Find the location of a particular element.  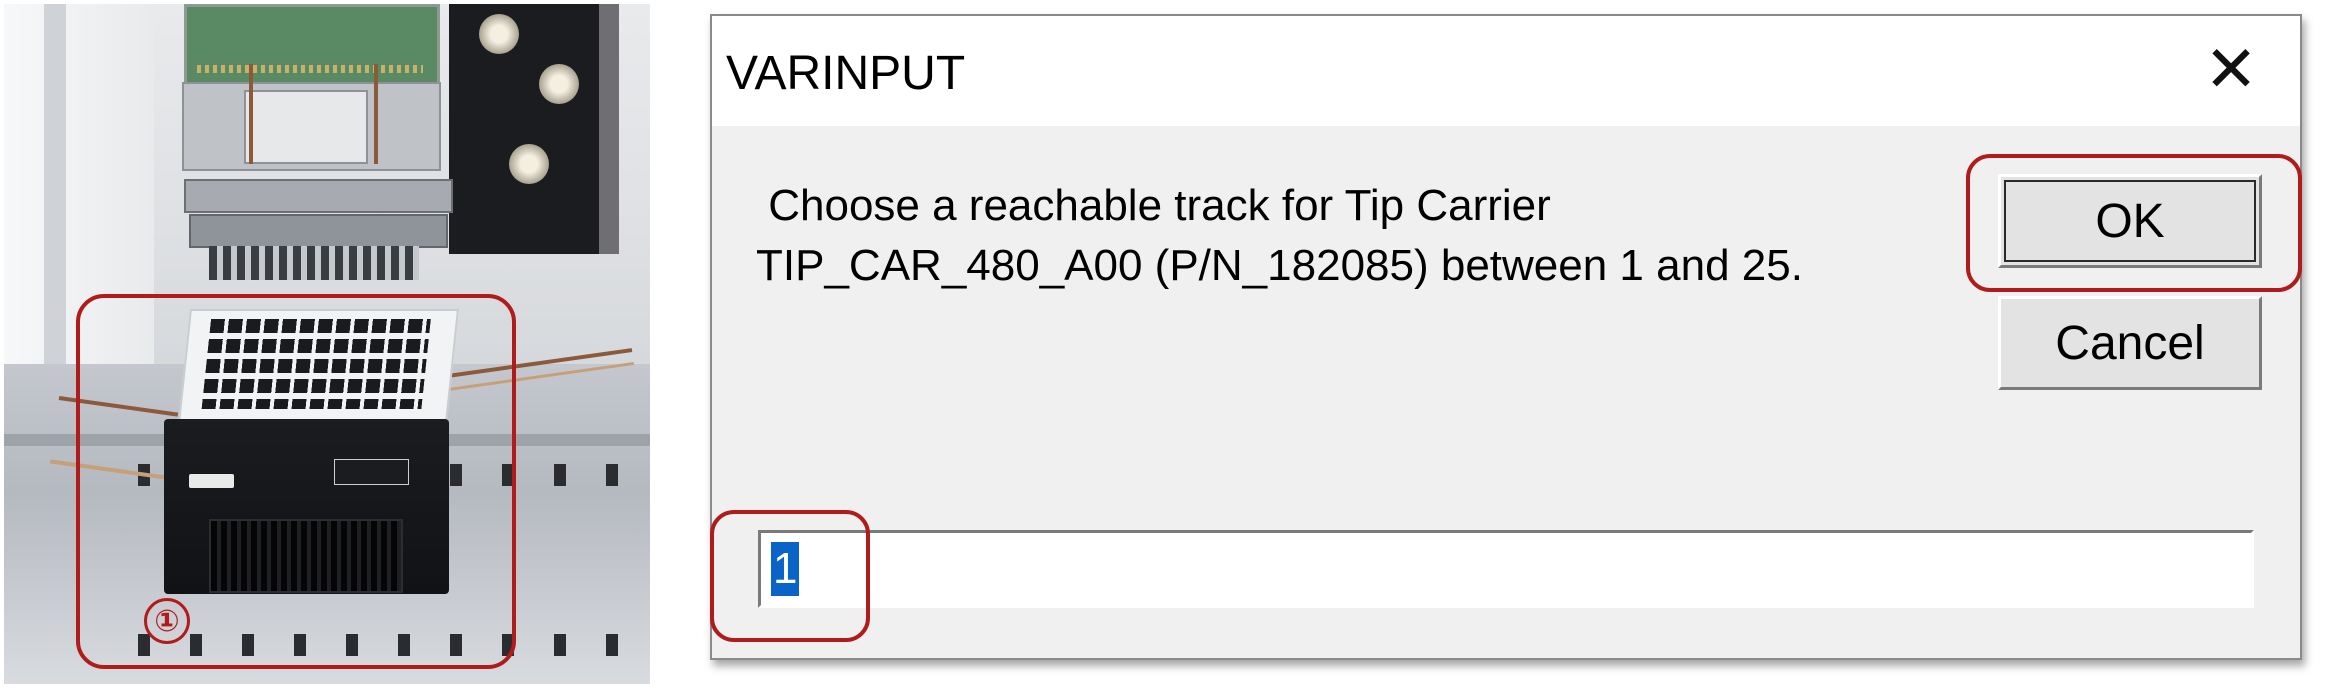

circuit-board is located at coordinates (312, 47).